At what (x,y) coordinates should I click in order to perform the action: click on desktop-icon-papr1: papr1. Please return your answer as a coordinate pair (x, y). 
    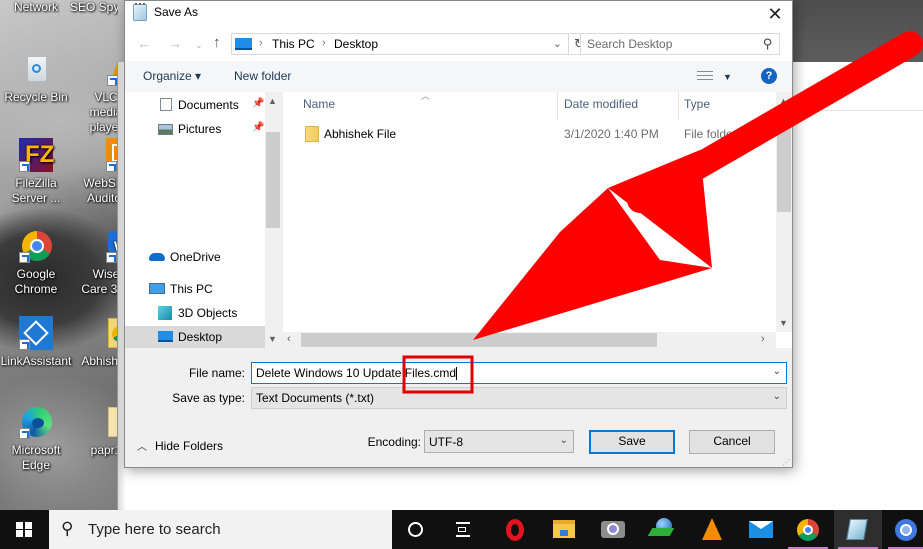
    Looking at the image, I should click on (94, 431).